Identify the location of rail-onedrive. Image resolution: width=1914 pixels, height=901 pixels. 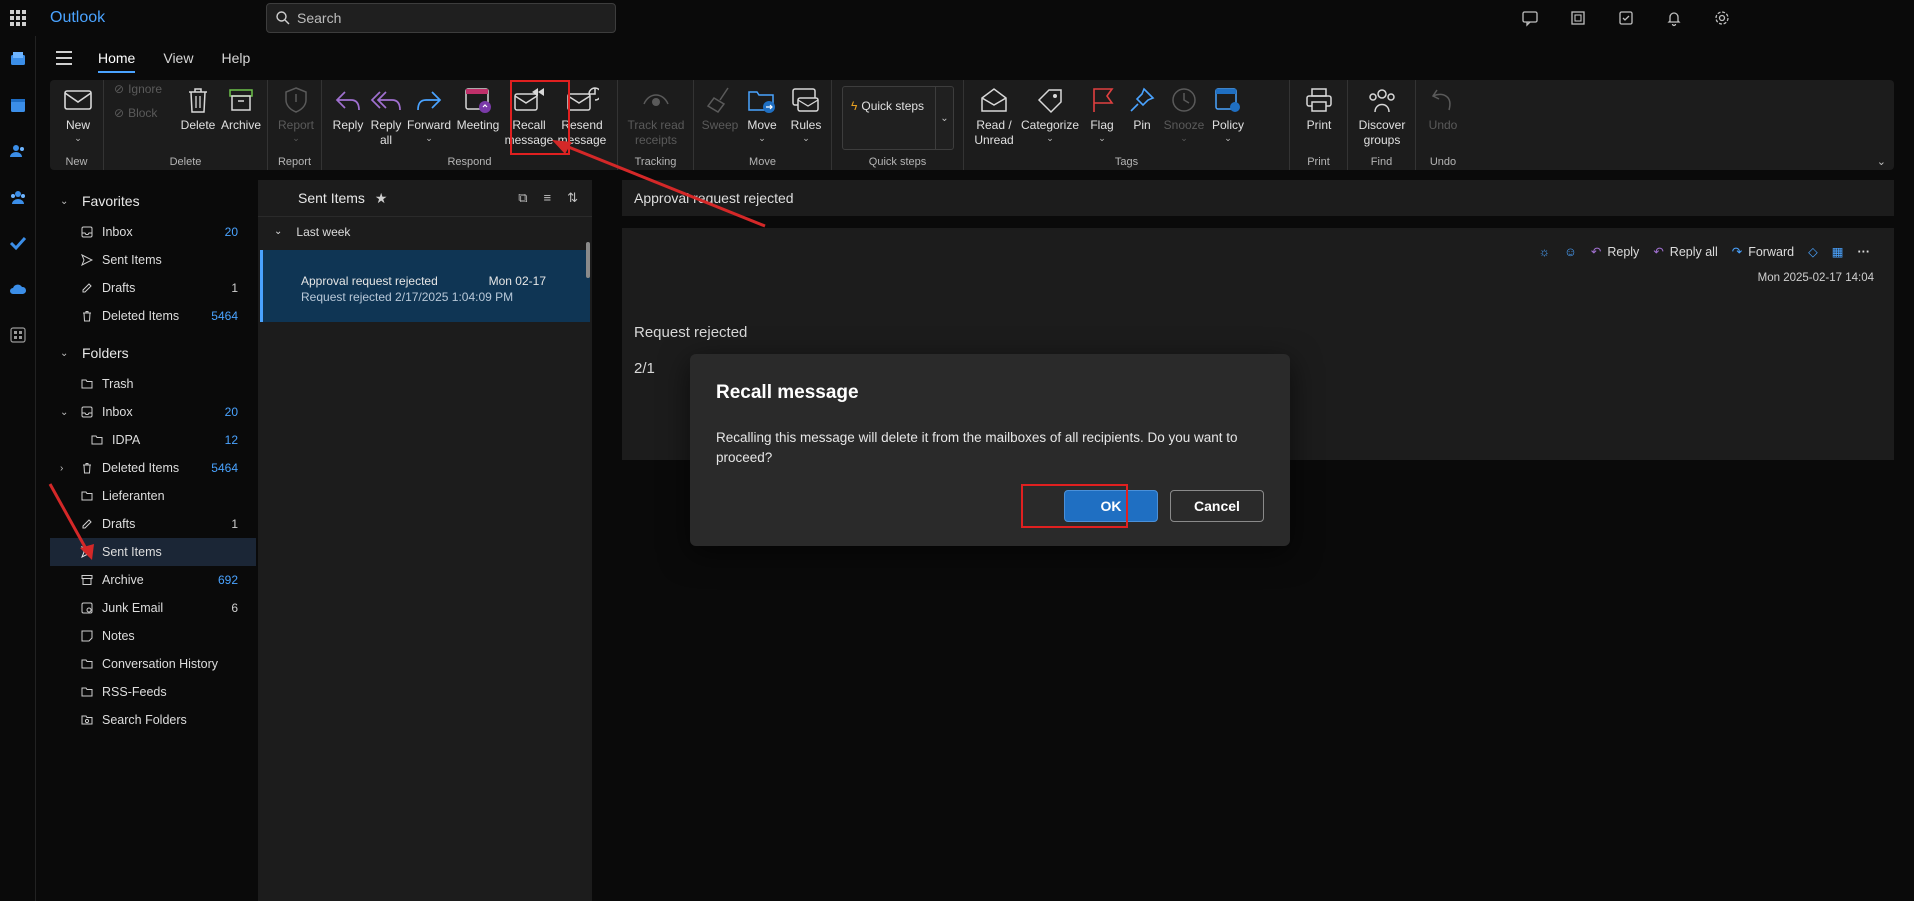
(18, 289).